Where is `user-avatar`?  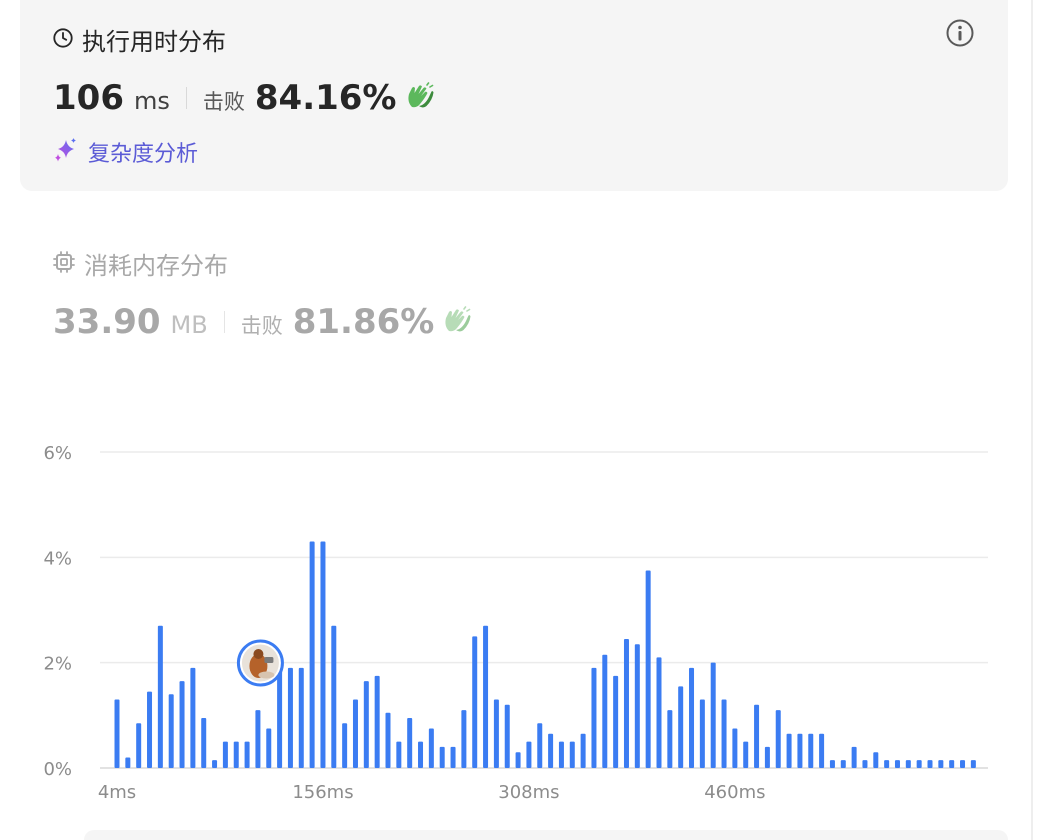 user-avatar is located at coordinates (260, 663).